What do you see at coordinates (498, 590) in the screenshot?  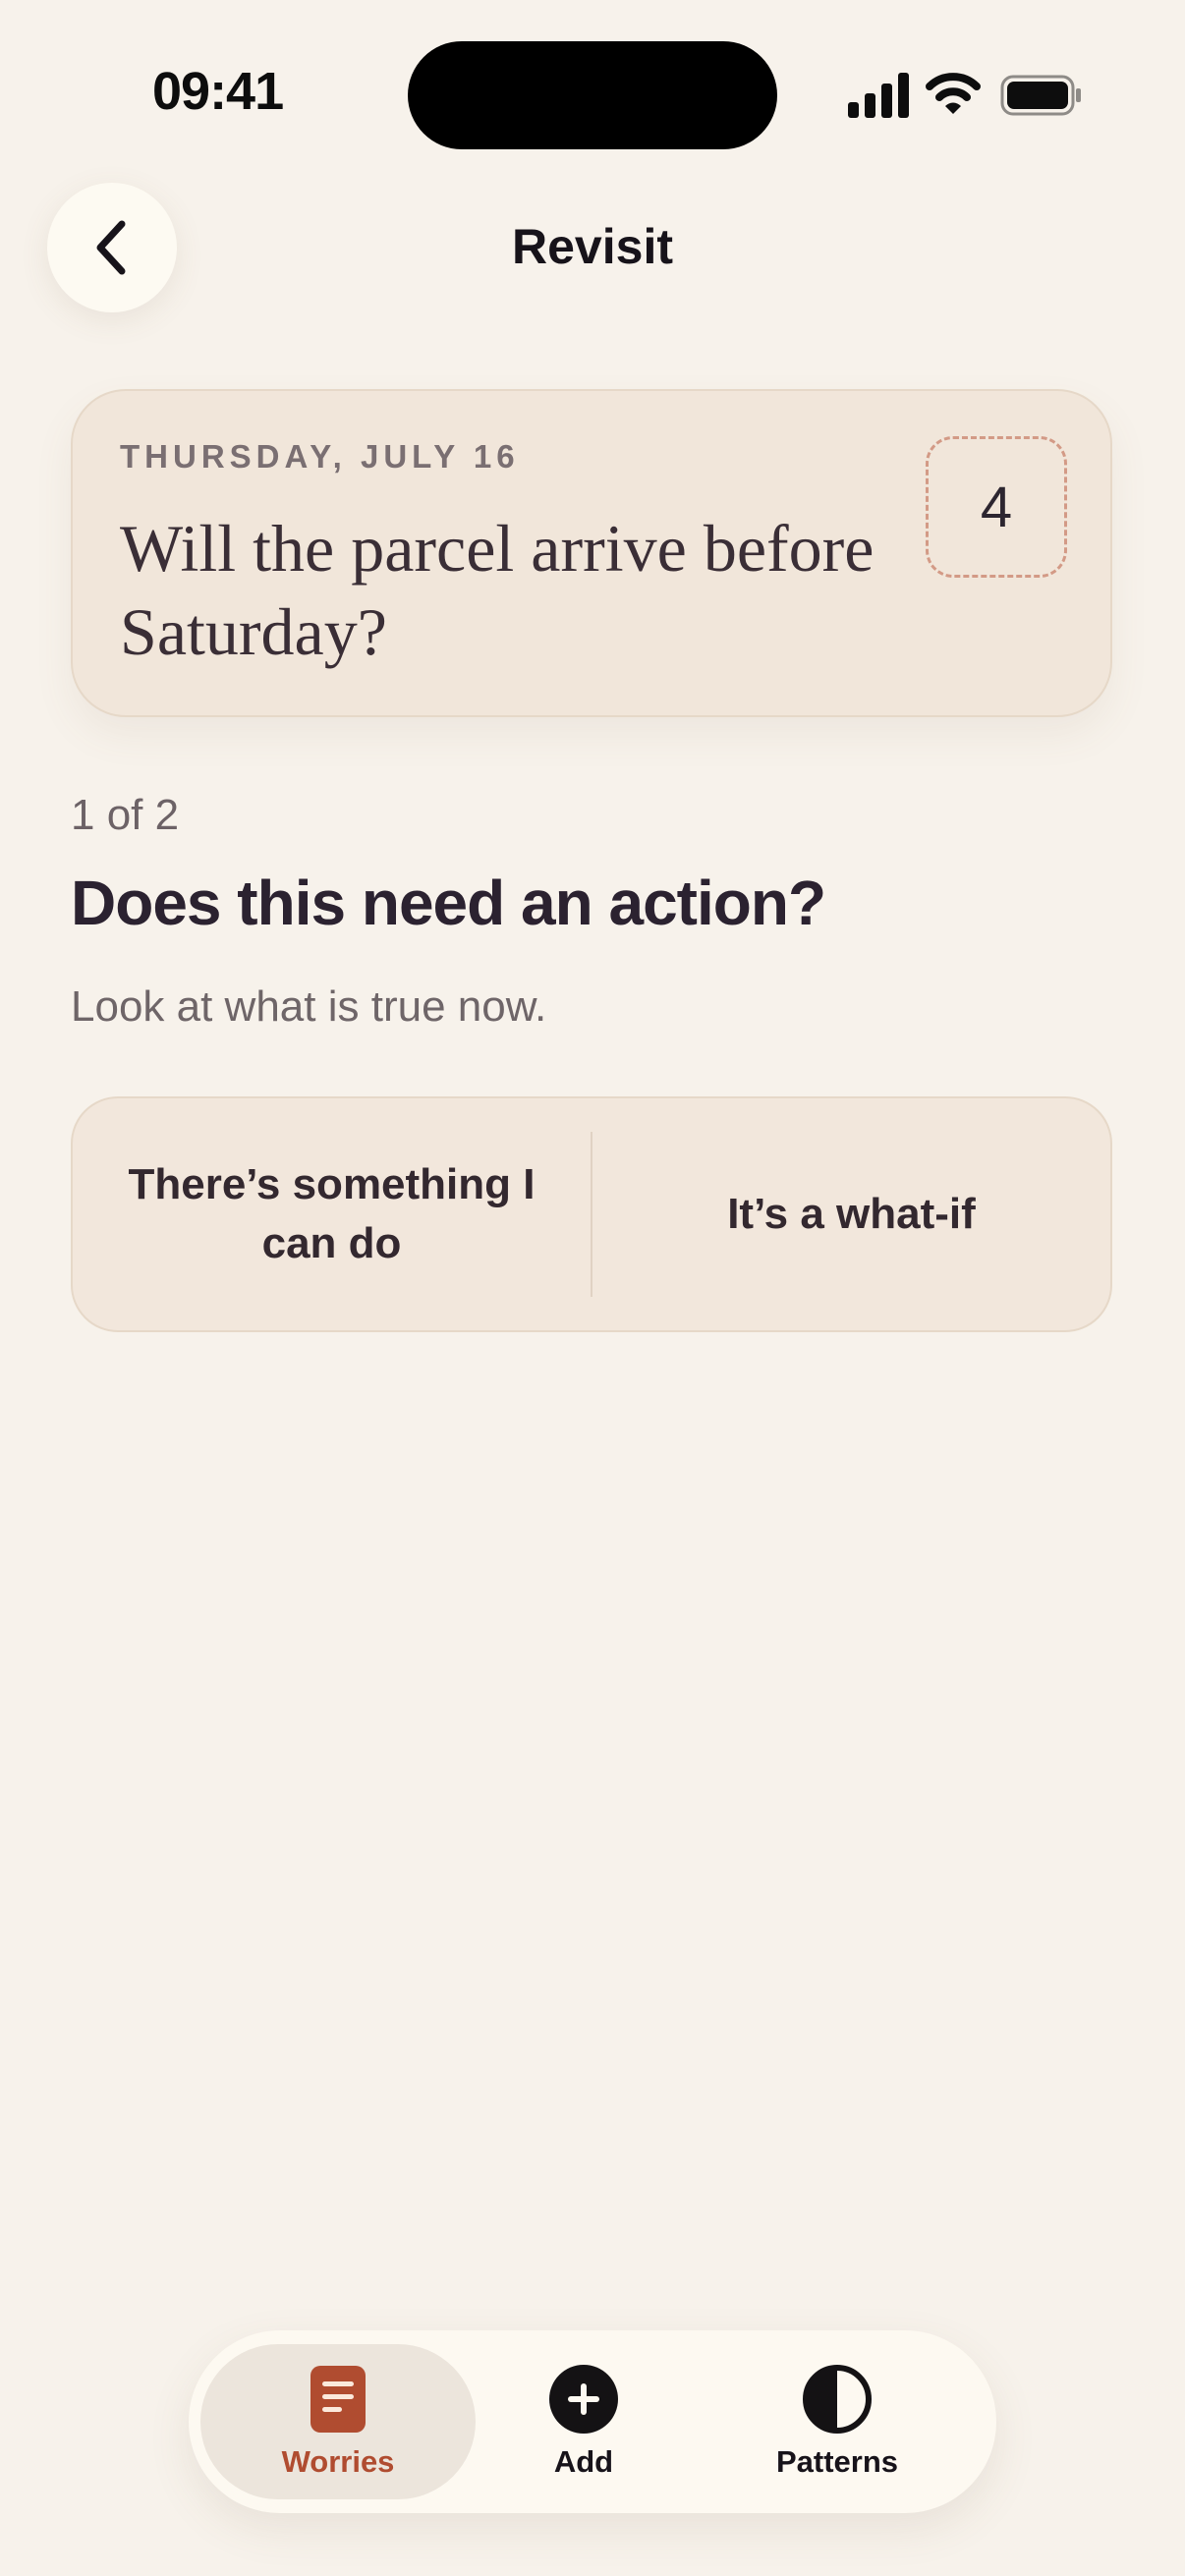 I see `worry-title: Will the parcel arrive before Saturday?` at bounding box center [498, 590].